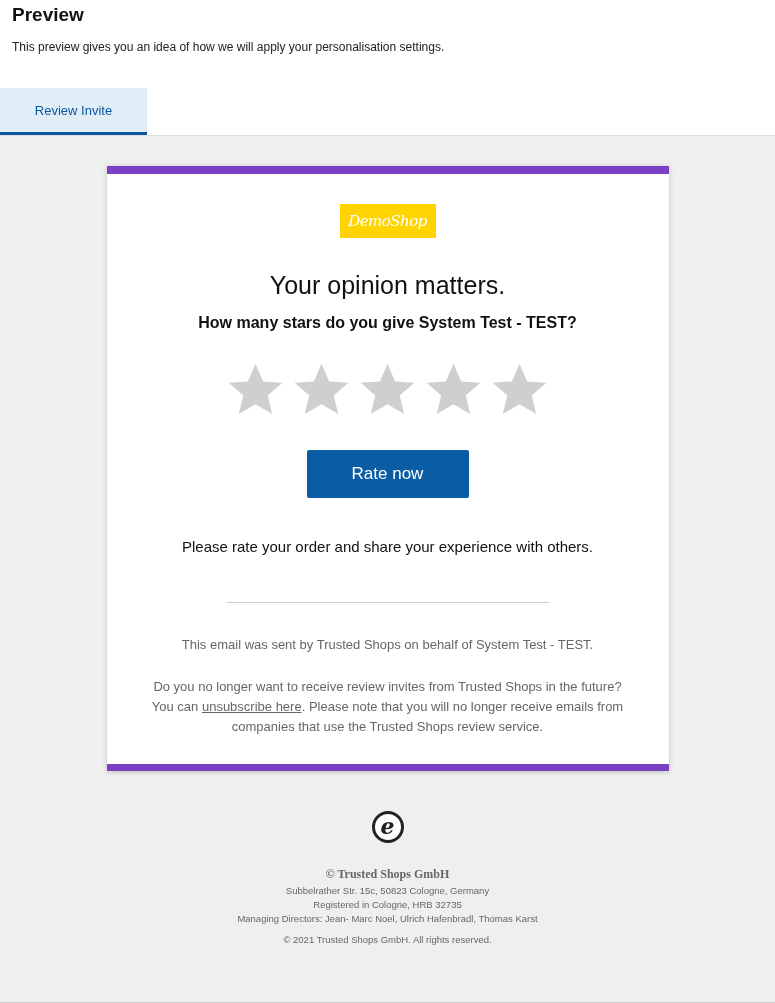 The width and height of the screenshot is (775, 1003). What do you see at coordinates (73, 111) in the screenshot?
I see `tab: Review Invite` at bounding box center [73, 111].